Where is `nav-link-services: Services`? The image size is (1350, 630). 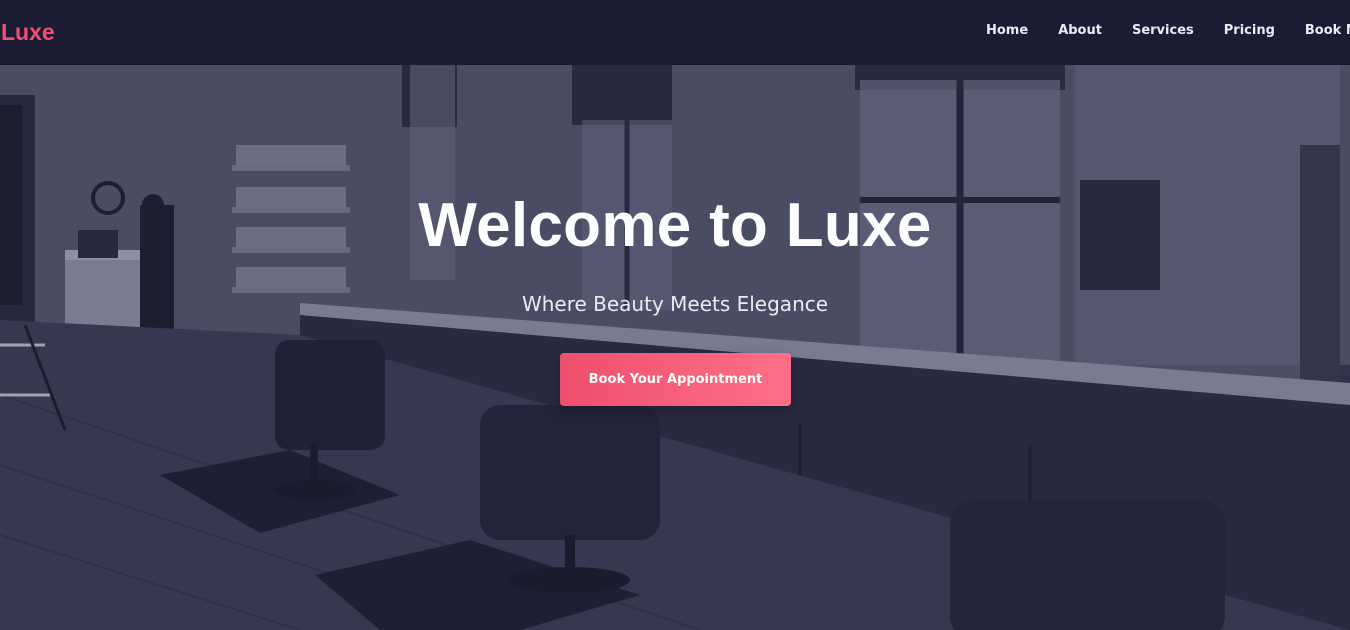 nav-link-services: Services is located at coordinates (1163, 31).